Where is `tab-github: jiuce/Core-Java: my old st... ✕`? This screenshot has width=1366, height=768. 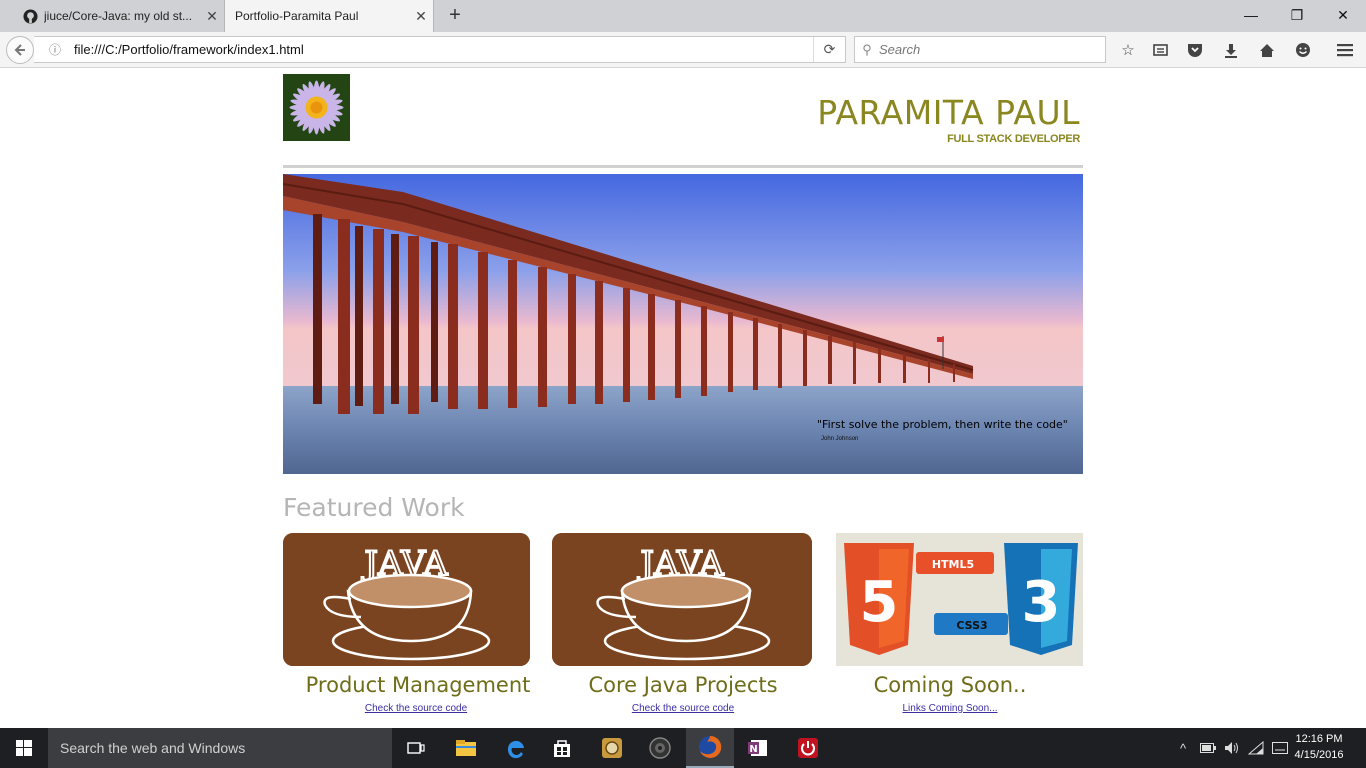 tab-github: jiuce/Core-Java: my old st... ✕ is located at coordinates (118, 16).